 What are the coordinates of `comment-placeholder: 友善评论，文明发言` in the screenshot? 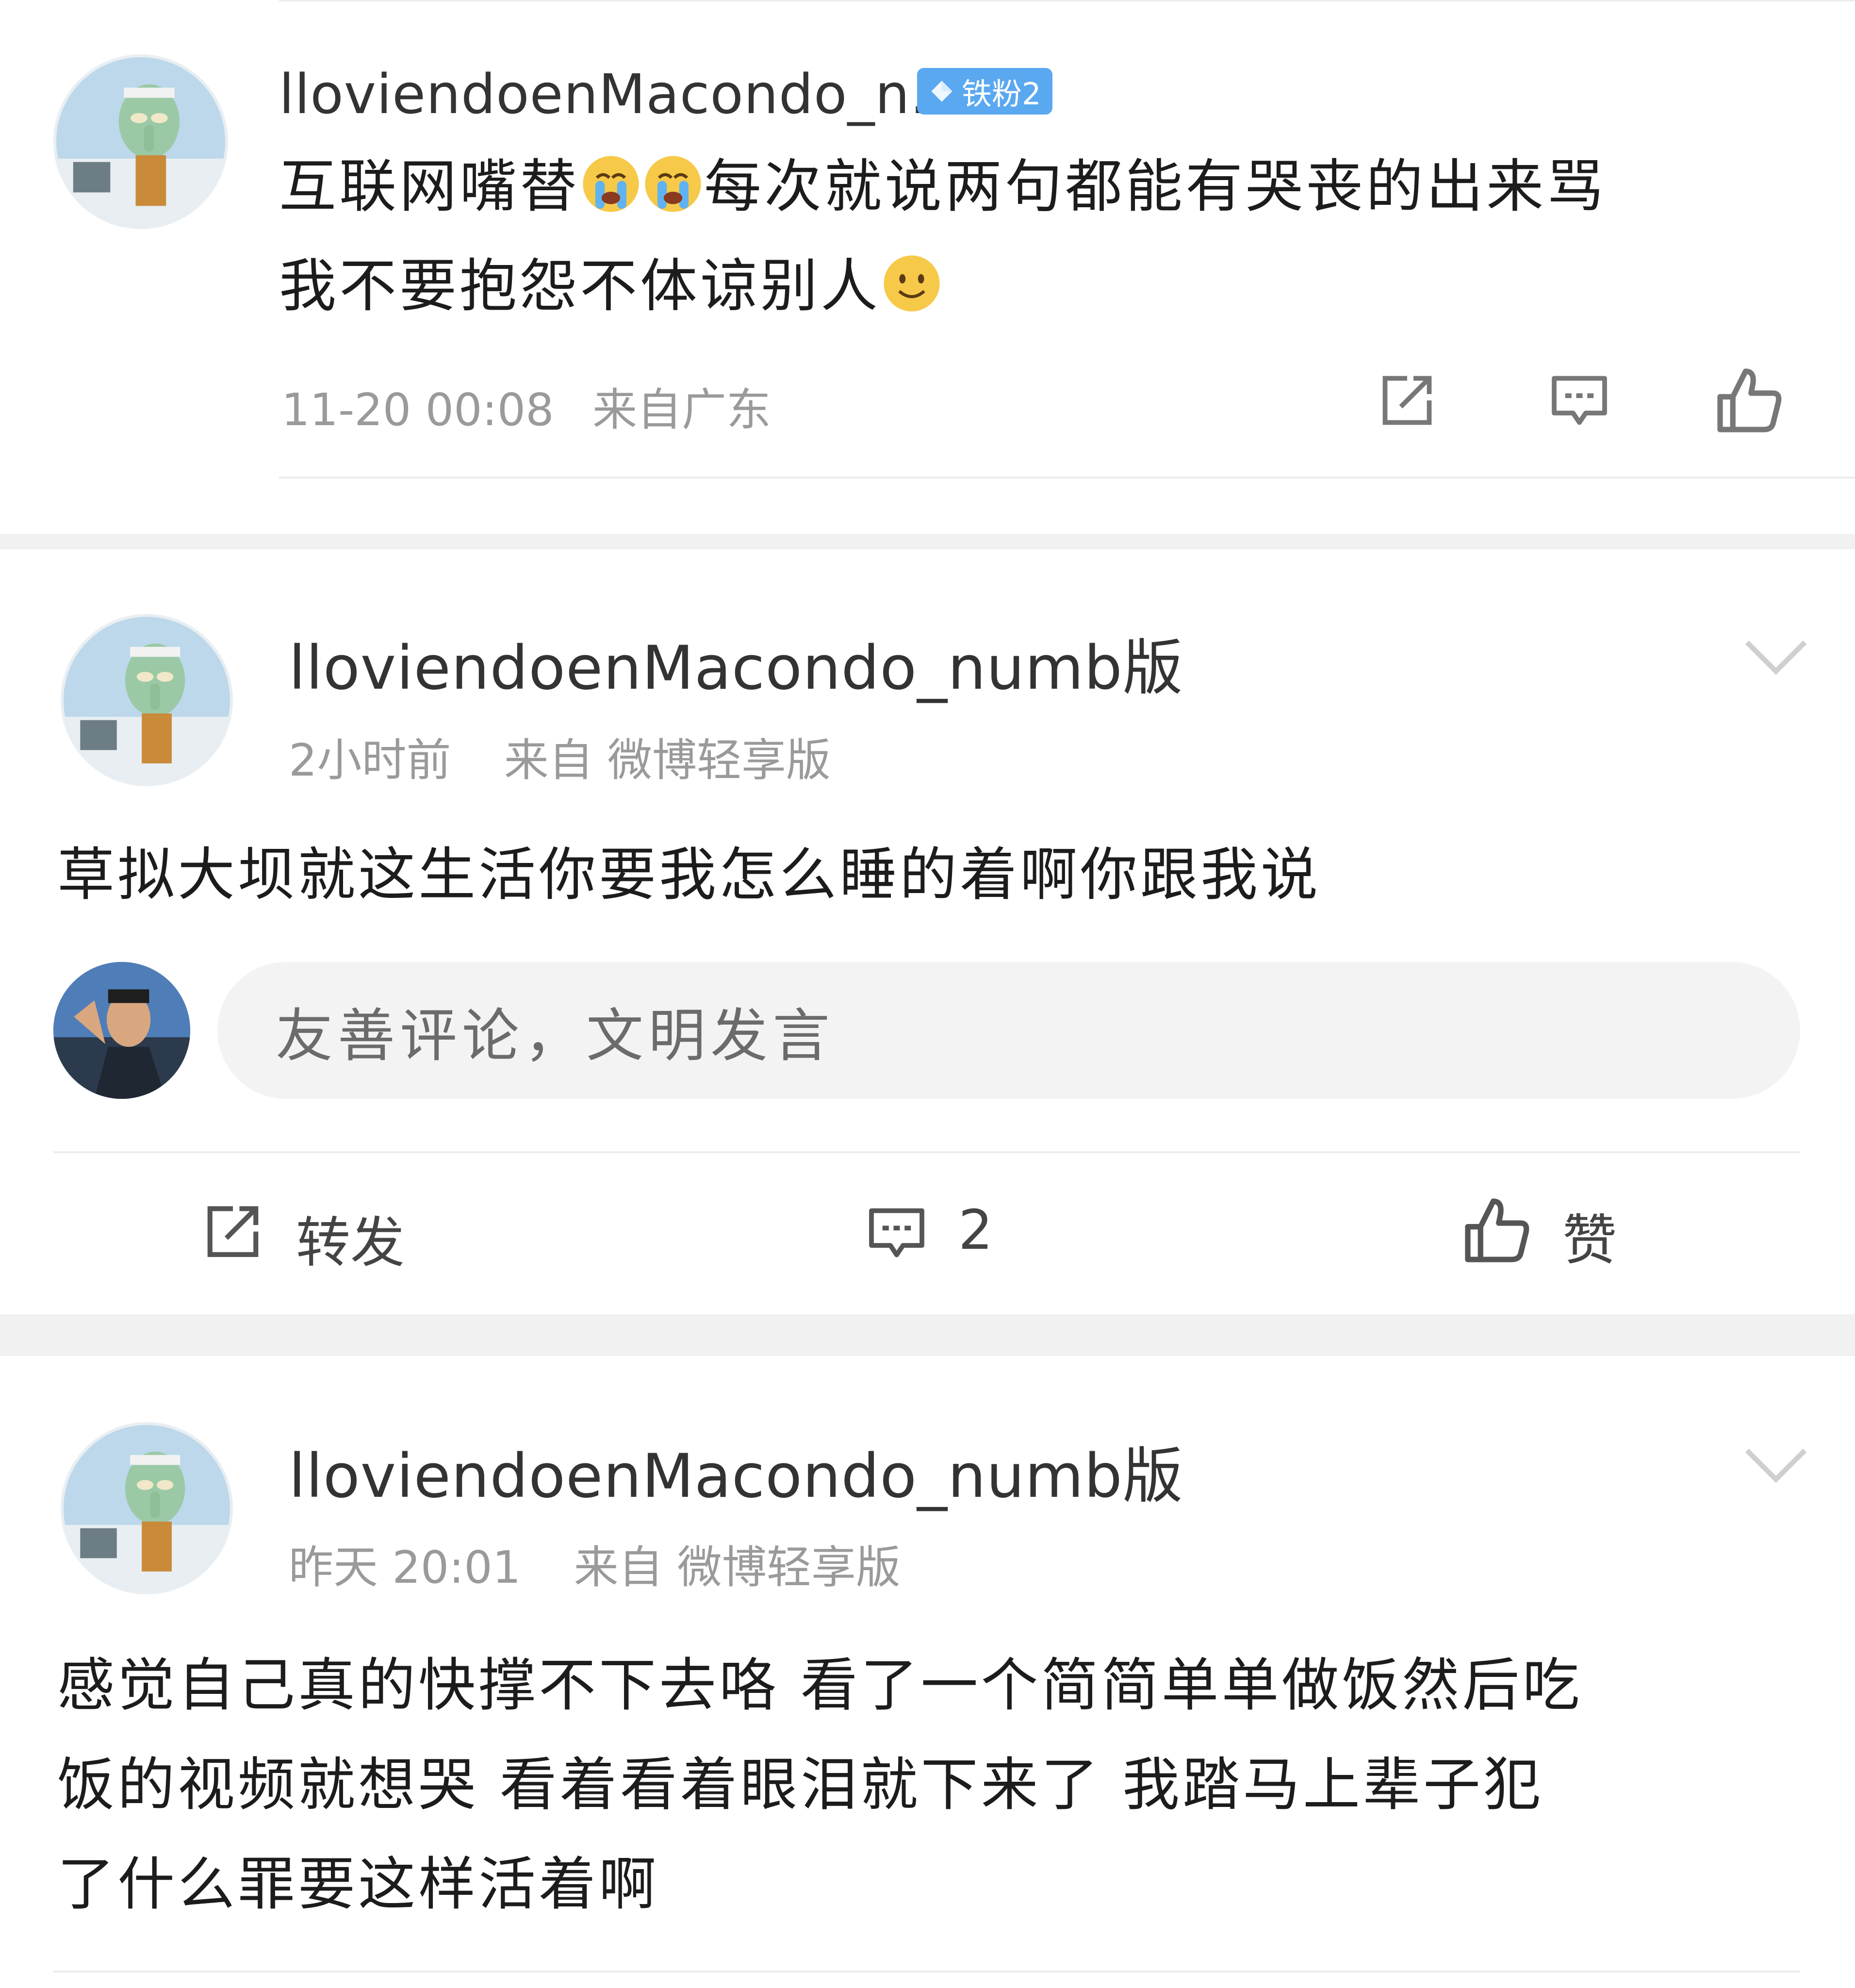 It's located at (555, 1035).